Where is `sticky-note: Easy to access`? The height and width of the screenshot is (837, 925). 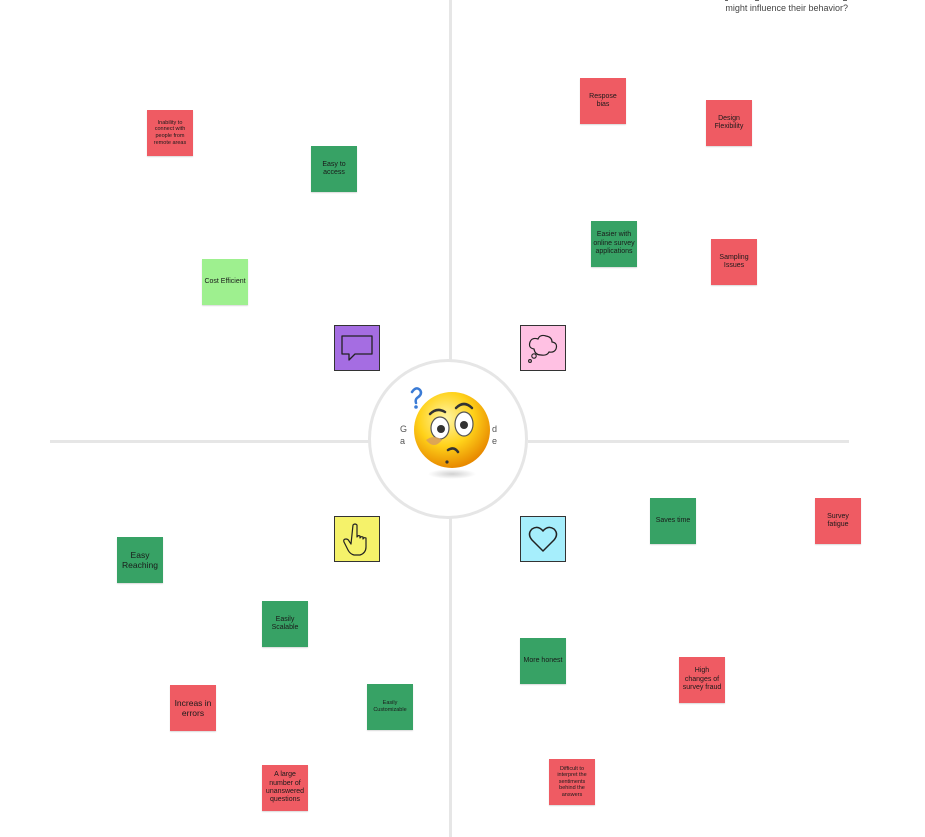 sticky-note: Easy to access is located at coordinates (334, 169).